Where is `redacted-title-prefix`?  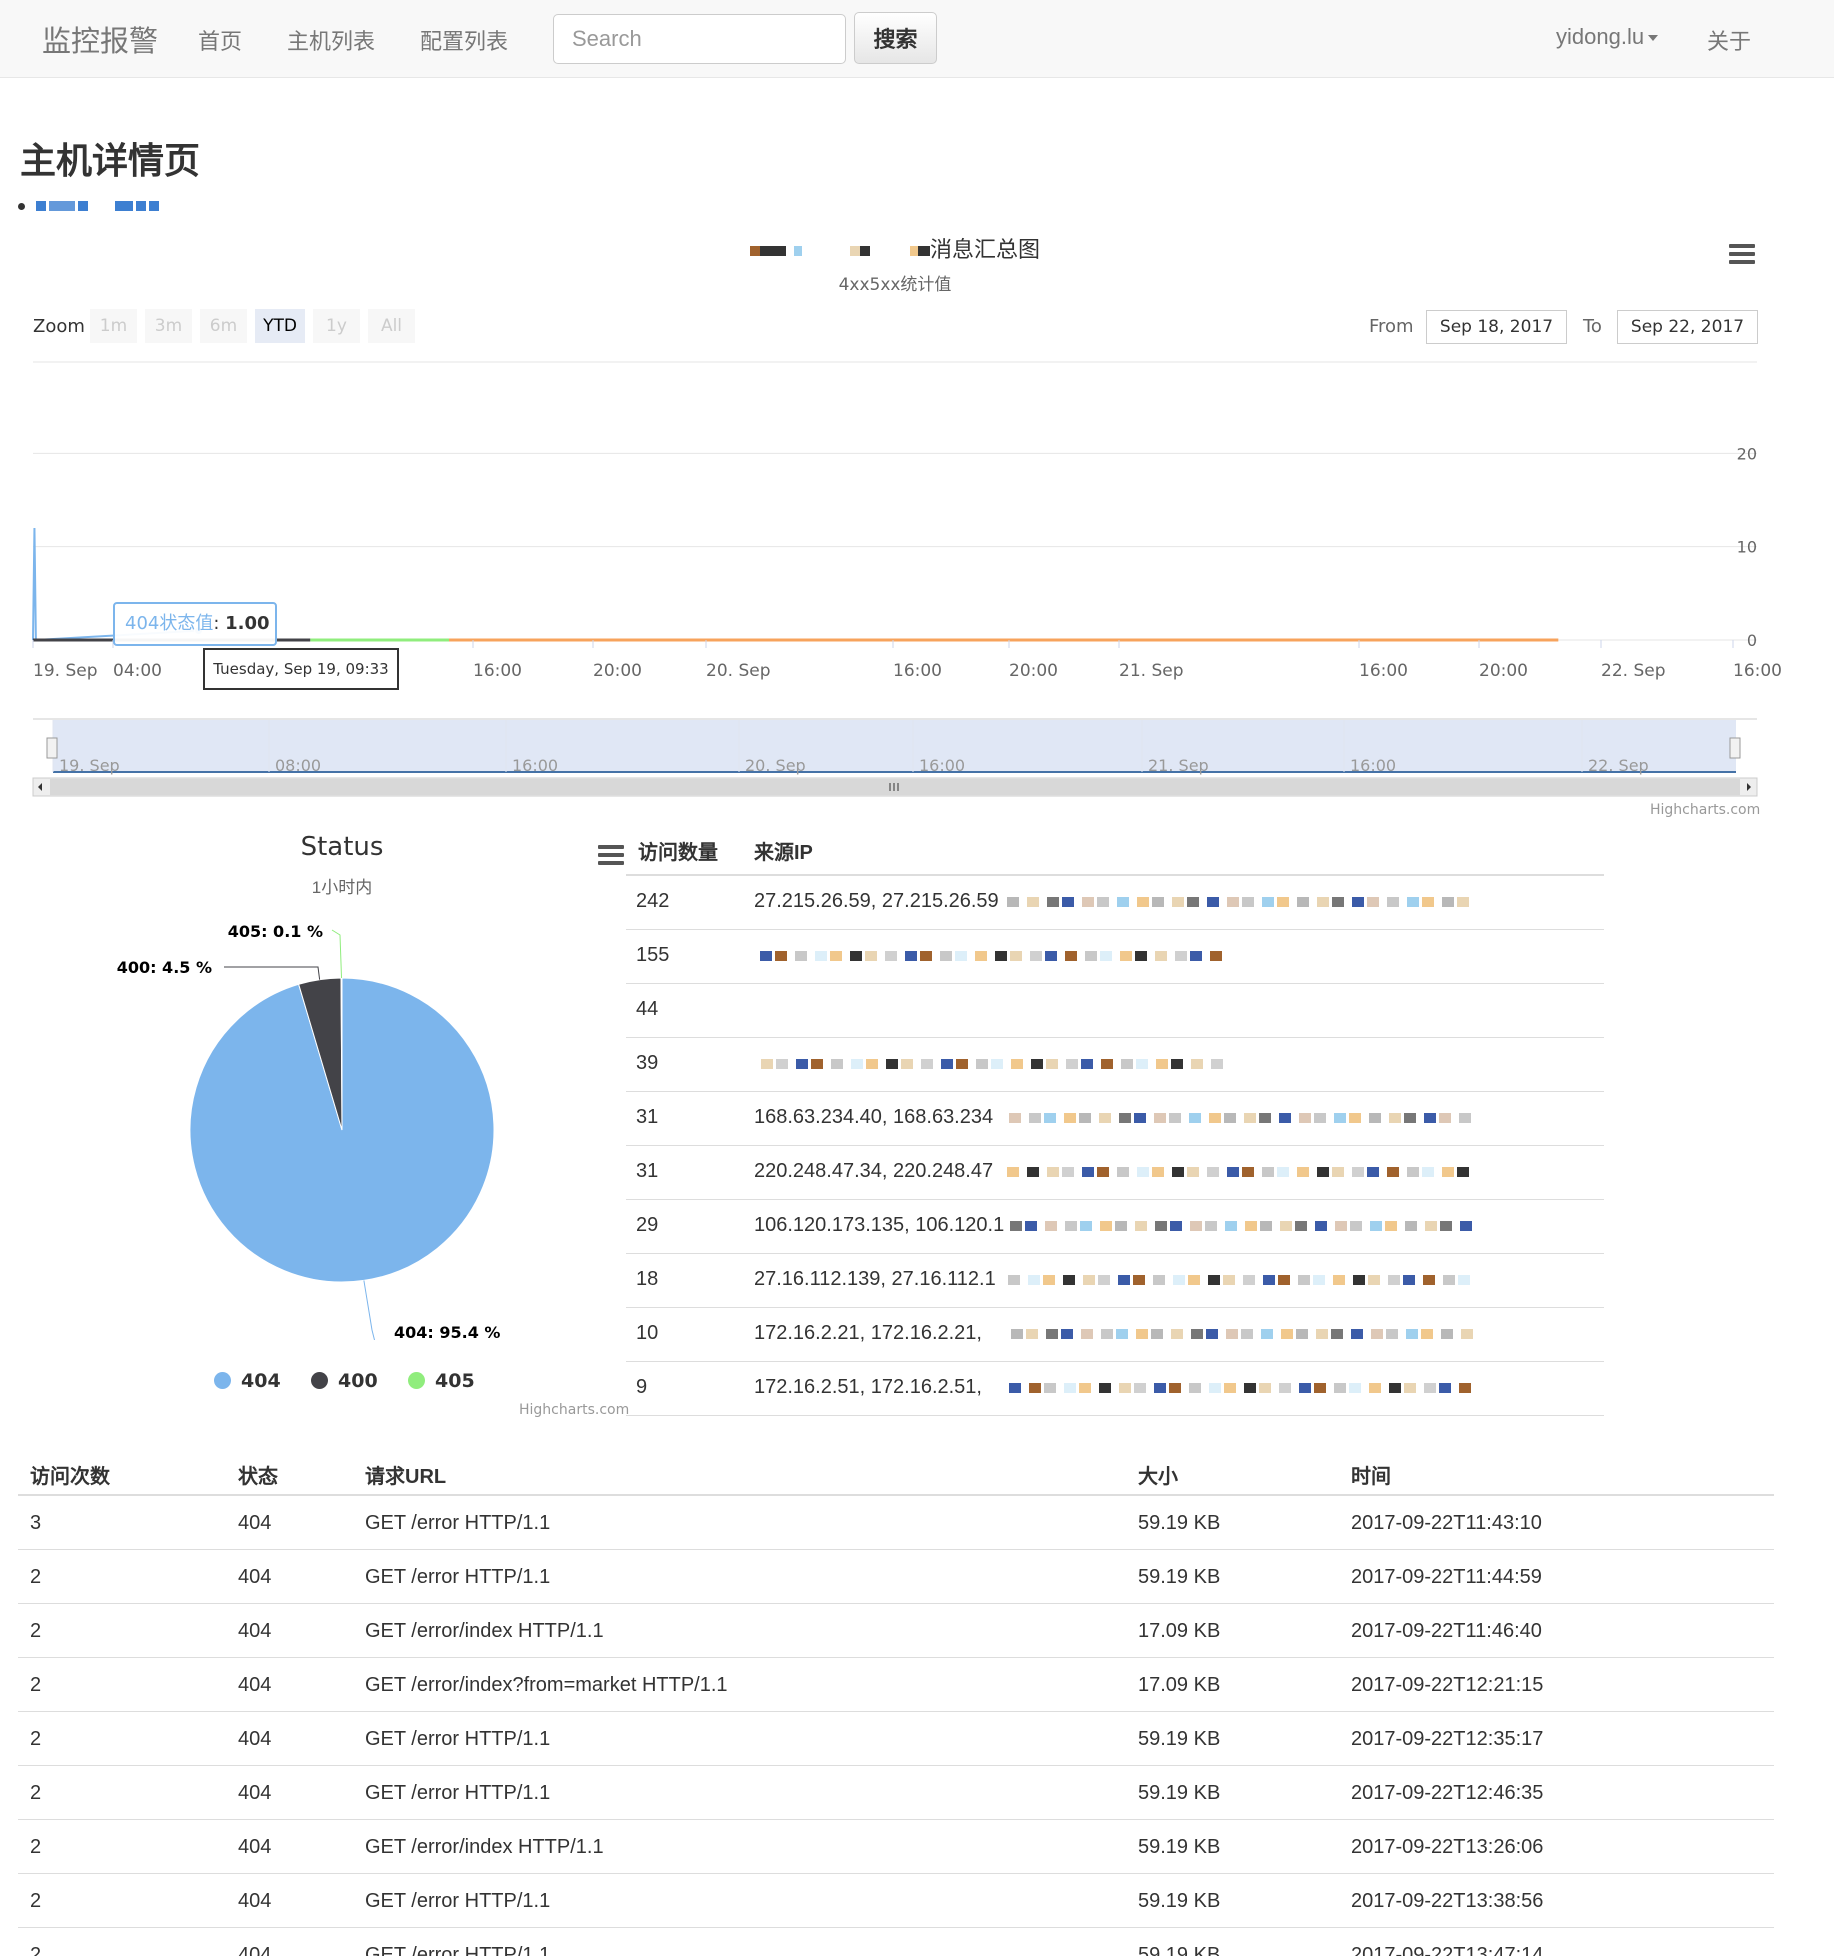
redacted-title-prefix is located at coordinates (839, 251).